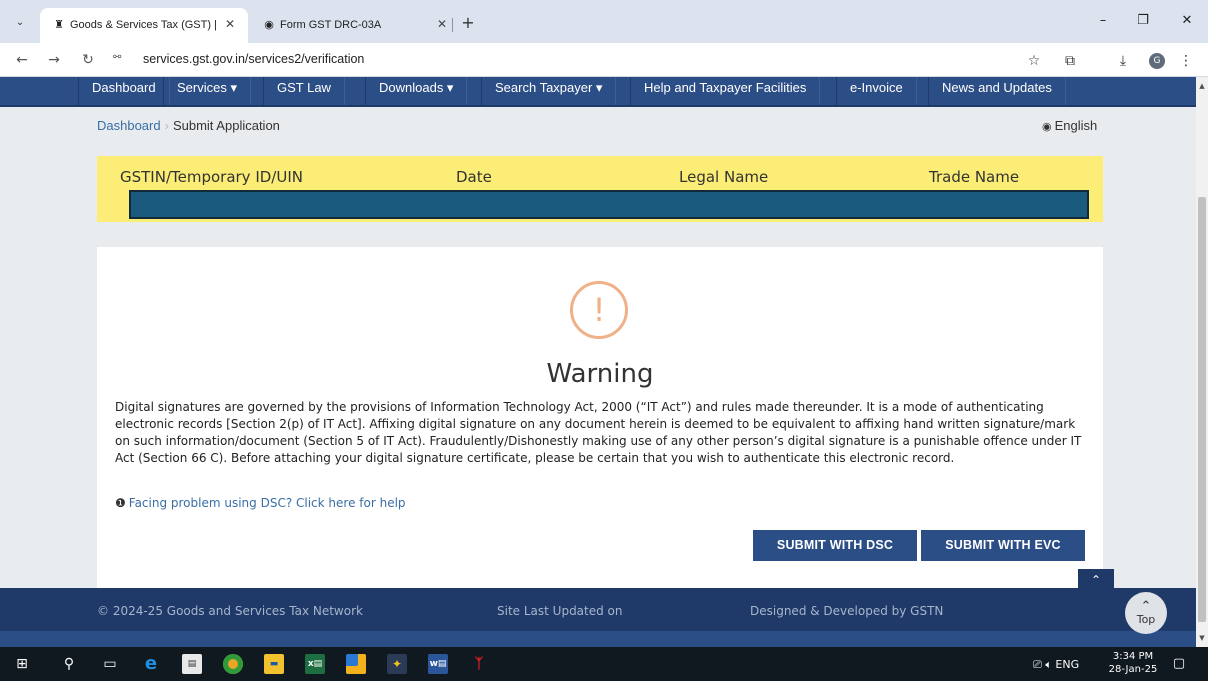 This screenshot has width=1208, height=681. What do you see at coordinates (974, 177) in the screenshot?
I see `trade-name-header: Trade Name` at bounding box center [974, 177].